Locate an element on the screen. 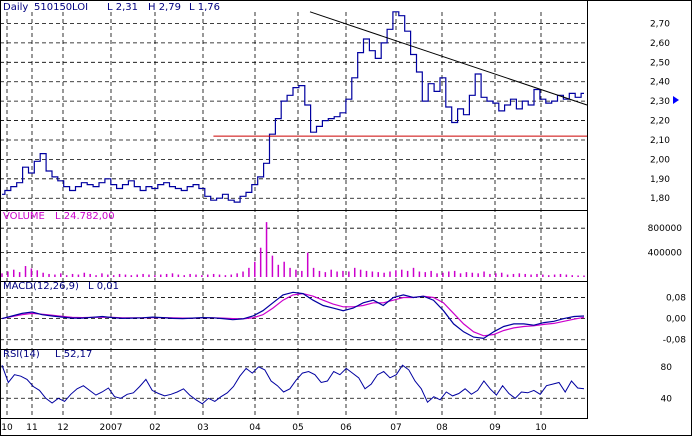 This screenshot has width=692, height=436. macd-label: MACD(12,26,9) is located at coordinates (41, 286).